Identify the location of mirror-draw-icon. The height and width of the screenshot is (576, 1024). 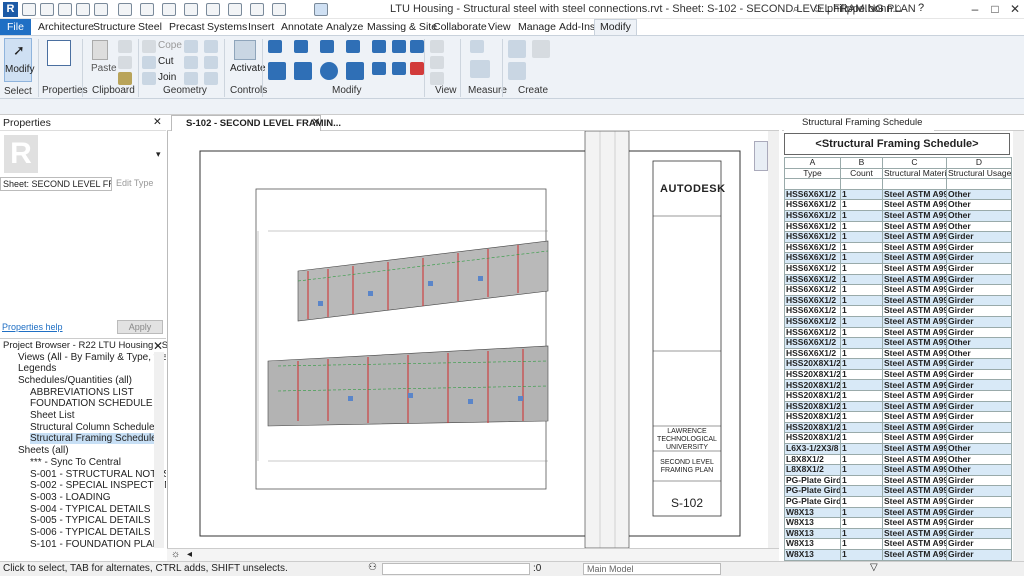
(353, 46).